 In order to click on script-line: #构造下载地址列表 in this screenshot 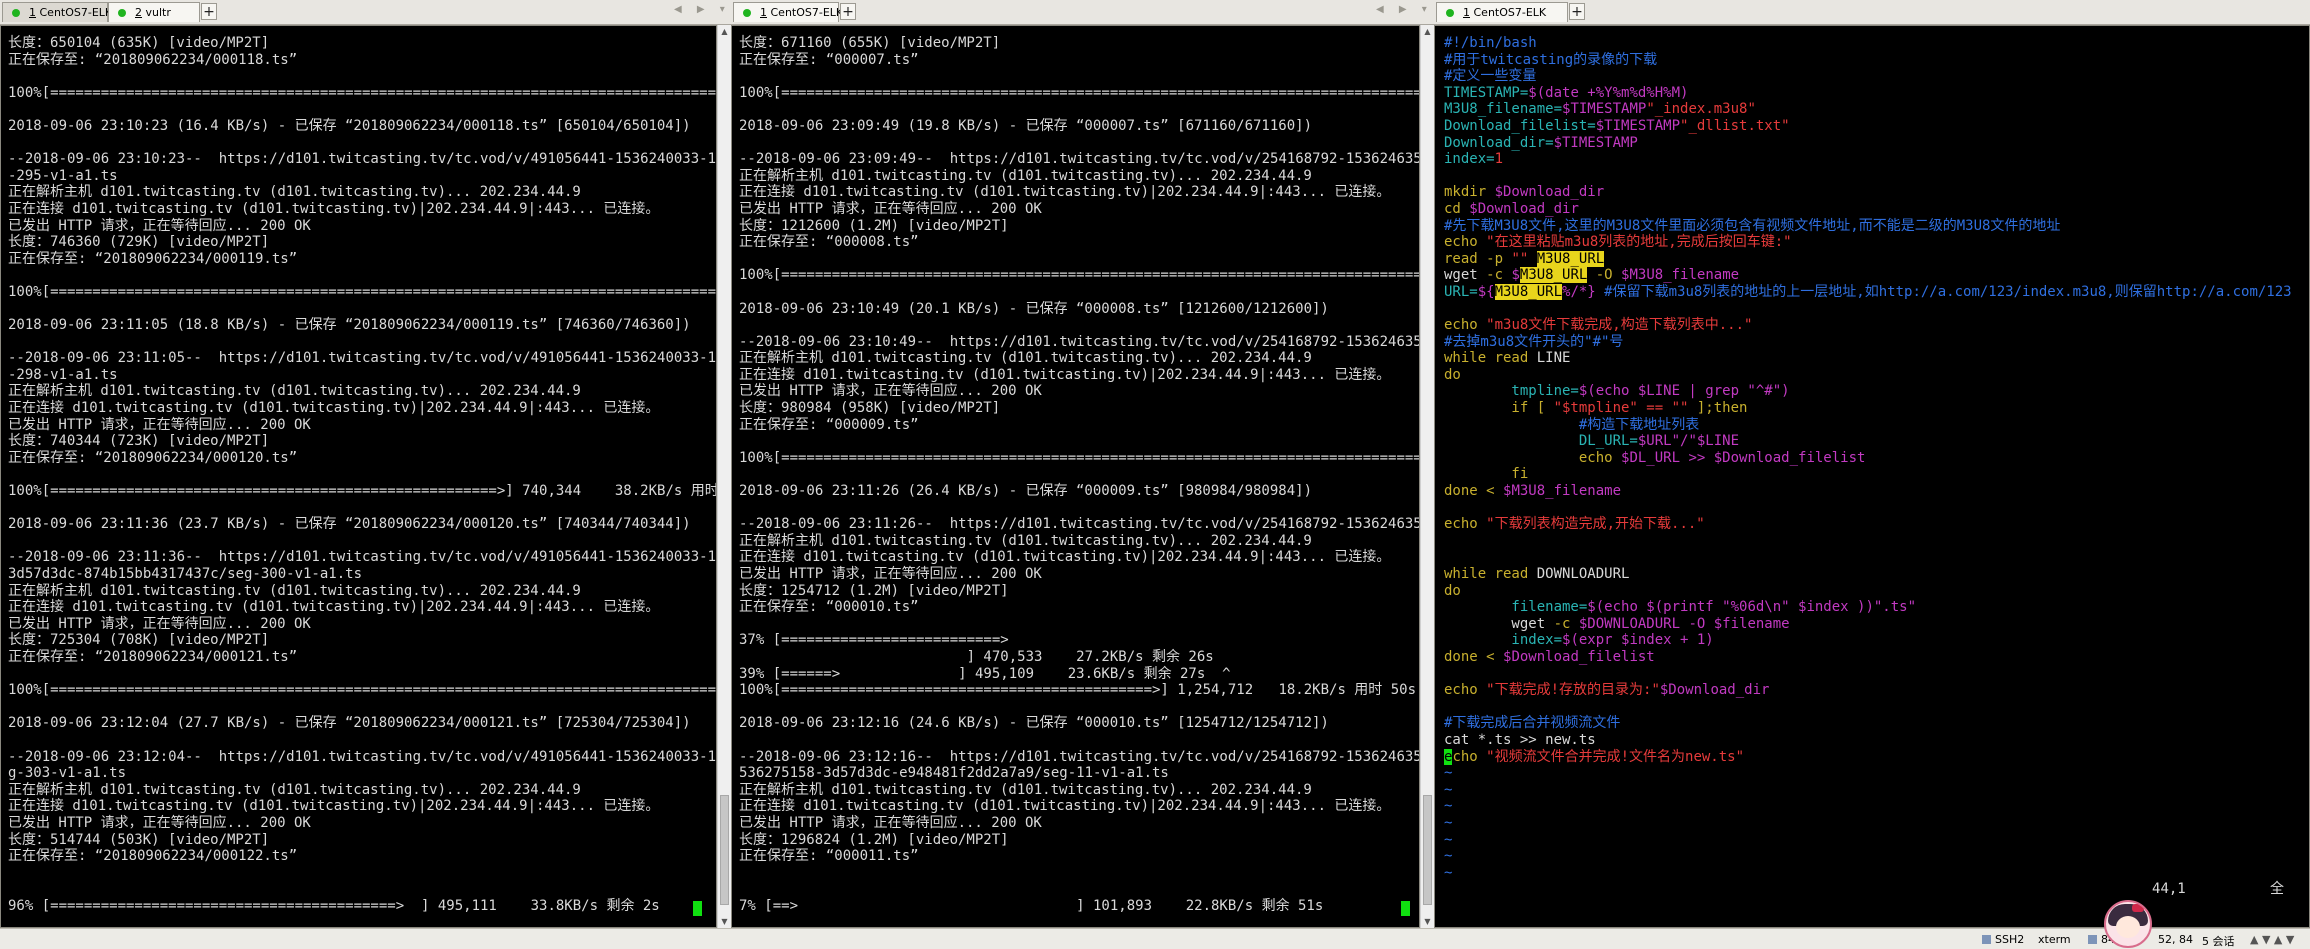, I will do `click(1868, 425)`.